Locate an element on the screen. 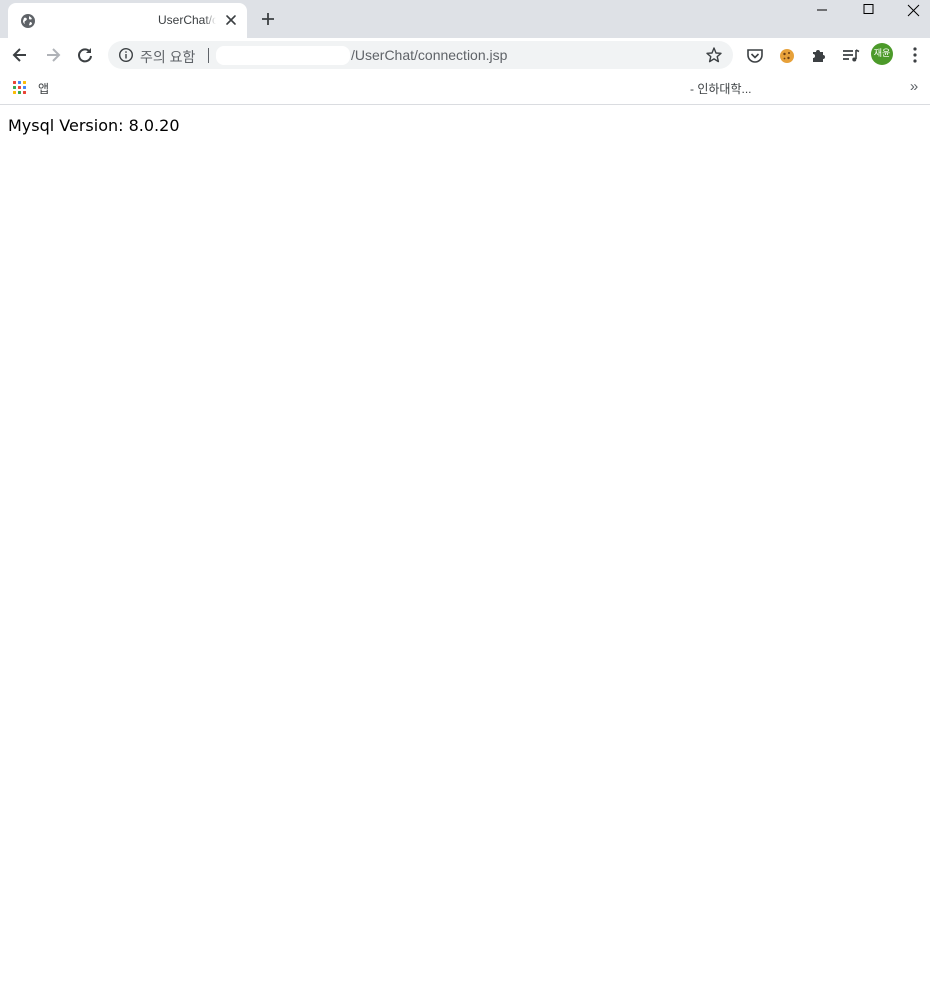 This screenshot has height=1000, width=930. extensions-puzzle-icon is located at coordinates (819, 56).